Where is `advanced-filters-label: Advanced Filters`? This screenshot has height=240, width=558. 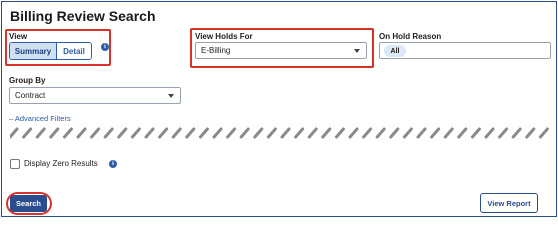
advanced-filters-label: Advanced Filters is located at coordinates (42, 118).